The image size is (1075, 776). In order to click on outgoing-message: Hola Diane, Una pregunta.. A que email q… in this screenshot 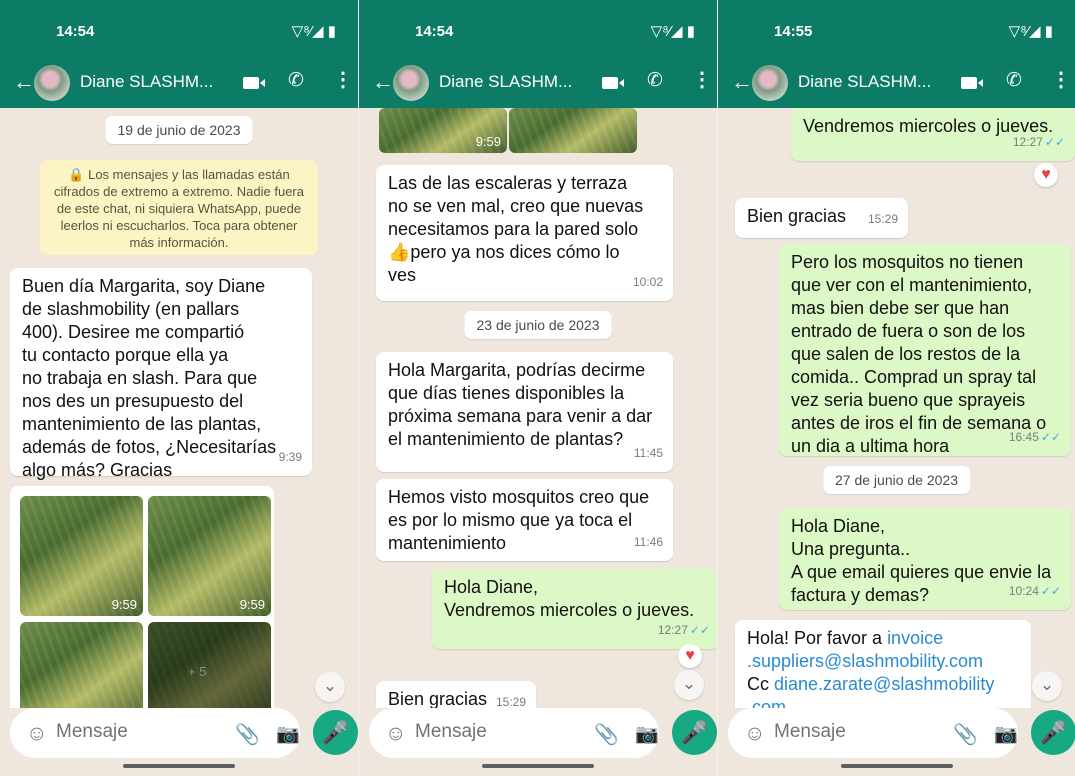, I will do `click(925, 559)`.